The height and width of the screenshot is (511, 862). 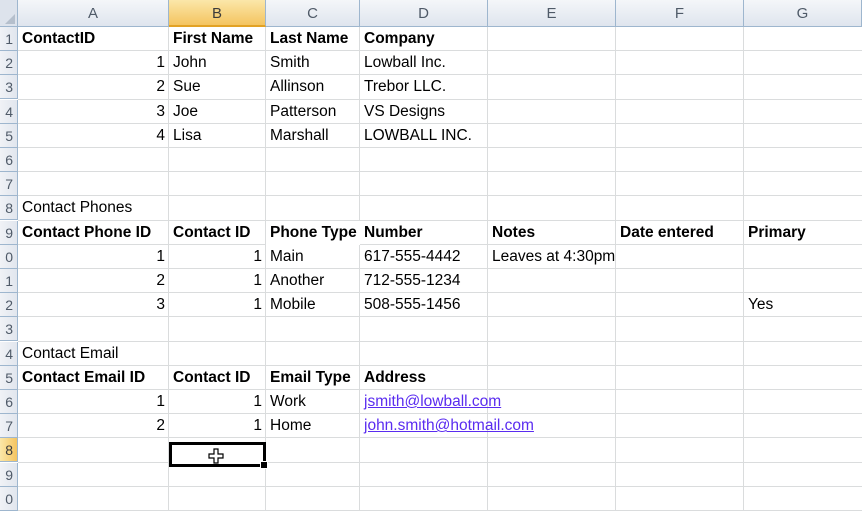 I want to click on column-header-g: G, so click(x=803, y=13).